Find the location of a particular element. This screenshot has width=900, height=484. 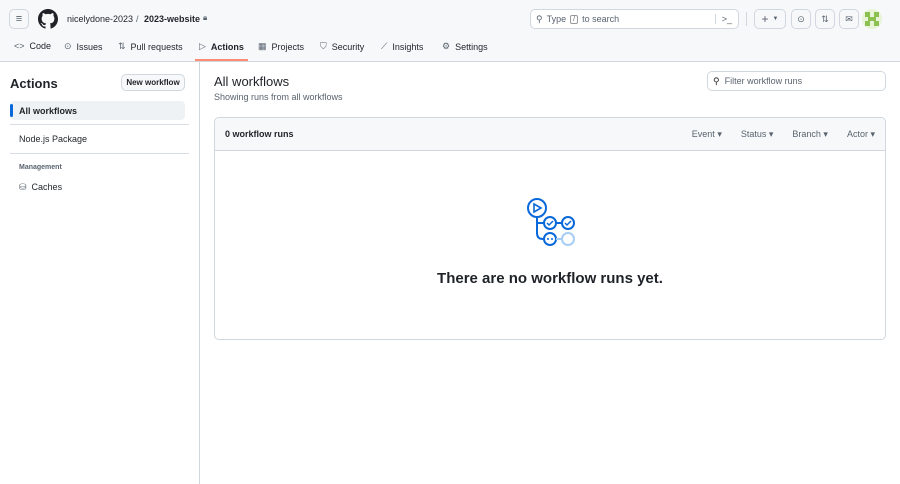

filter-actor: Actor ▾ is located at coordinates (861, 134).